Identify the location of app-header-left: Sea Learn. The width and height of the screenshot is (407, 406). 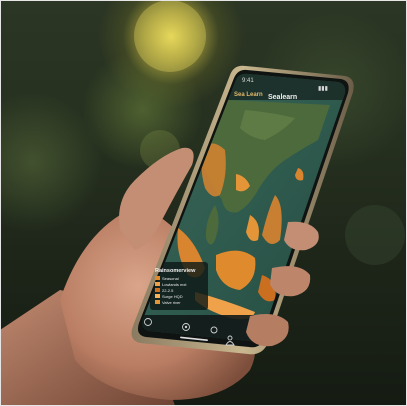
(248, 95).